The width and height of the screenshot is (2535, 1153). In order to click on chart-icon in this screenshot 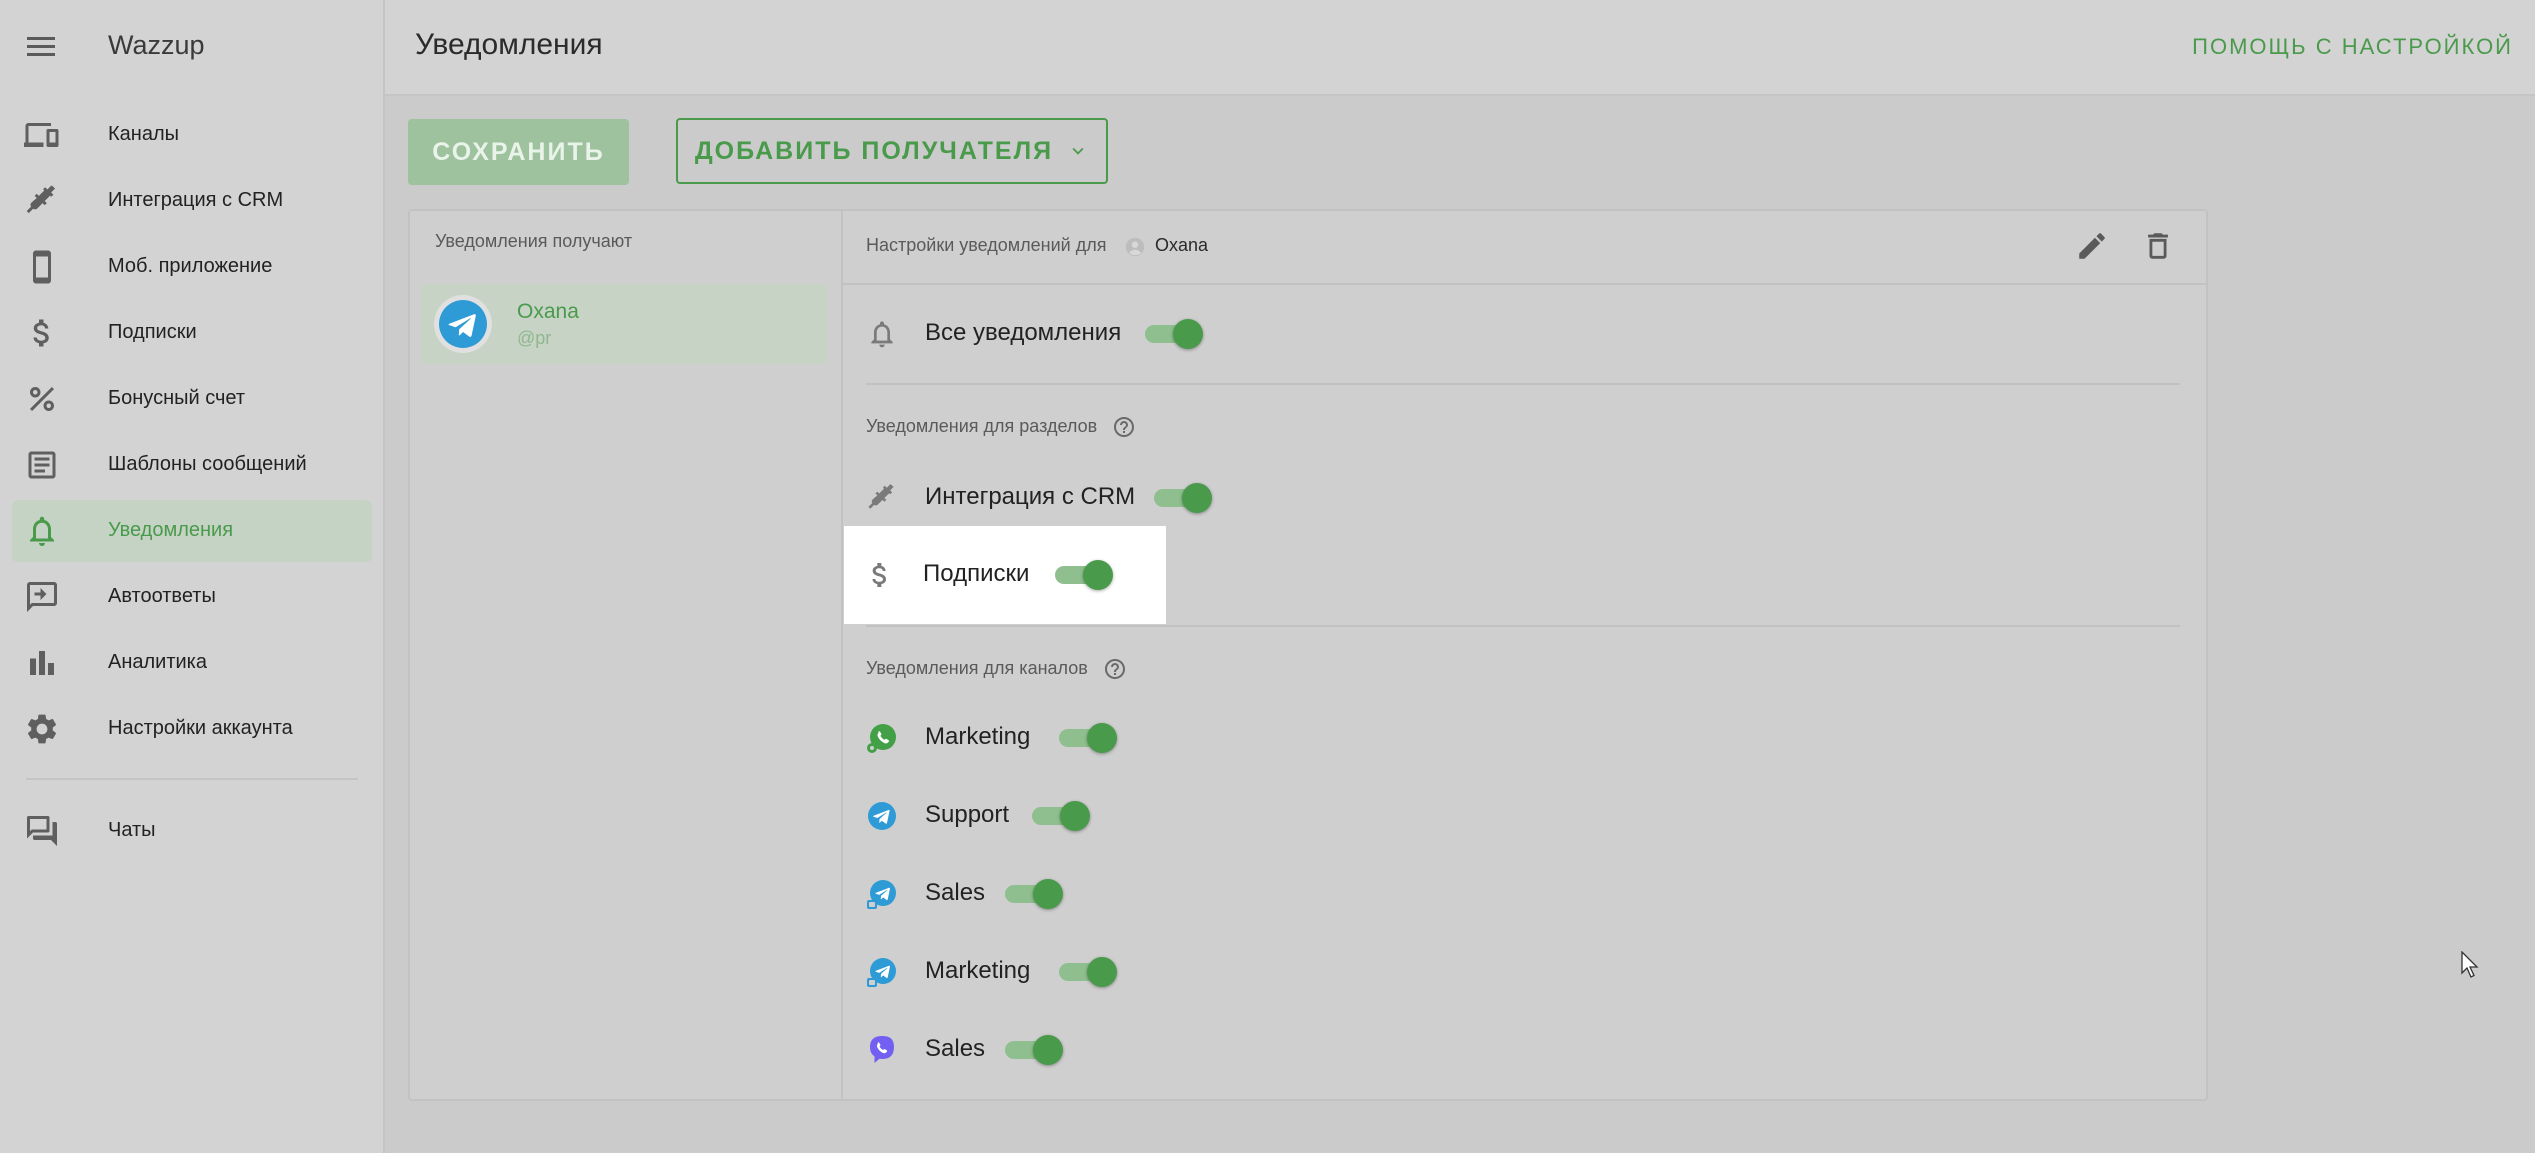, I will do `click(42, 663)`.